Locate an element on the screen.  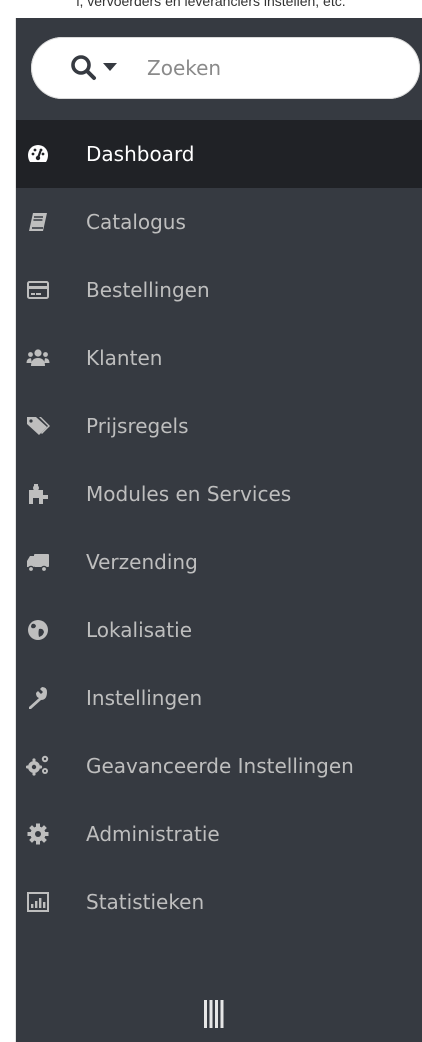
menu-item-statistieken: Statistieken is located at coordinates (219, 902).